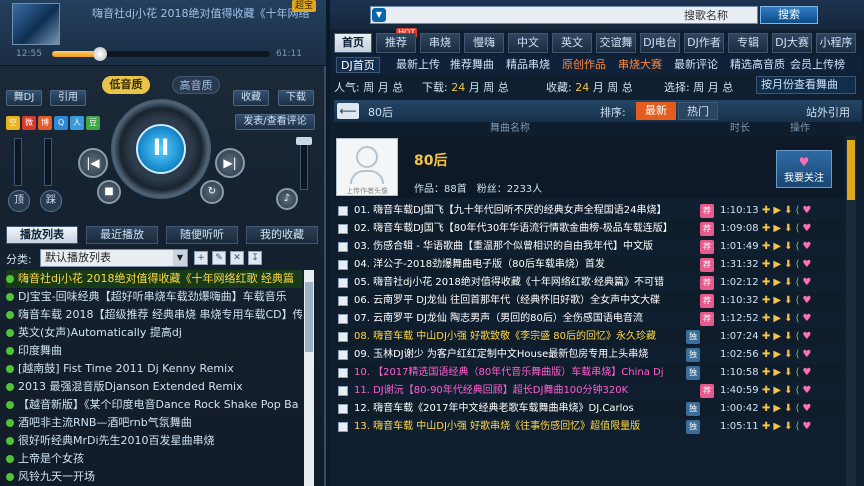 Image resolution: width=864 pixels, height=486 pixels. Describe the element at coordinates (458, 87) in the screenshot. I see `stat-download-num: 24` at that location.